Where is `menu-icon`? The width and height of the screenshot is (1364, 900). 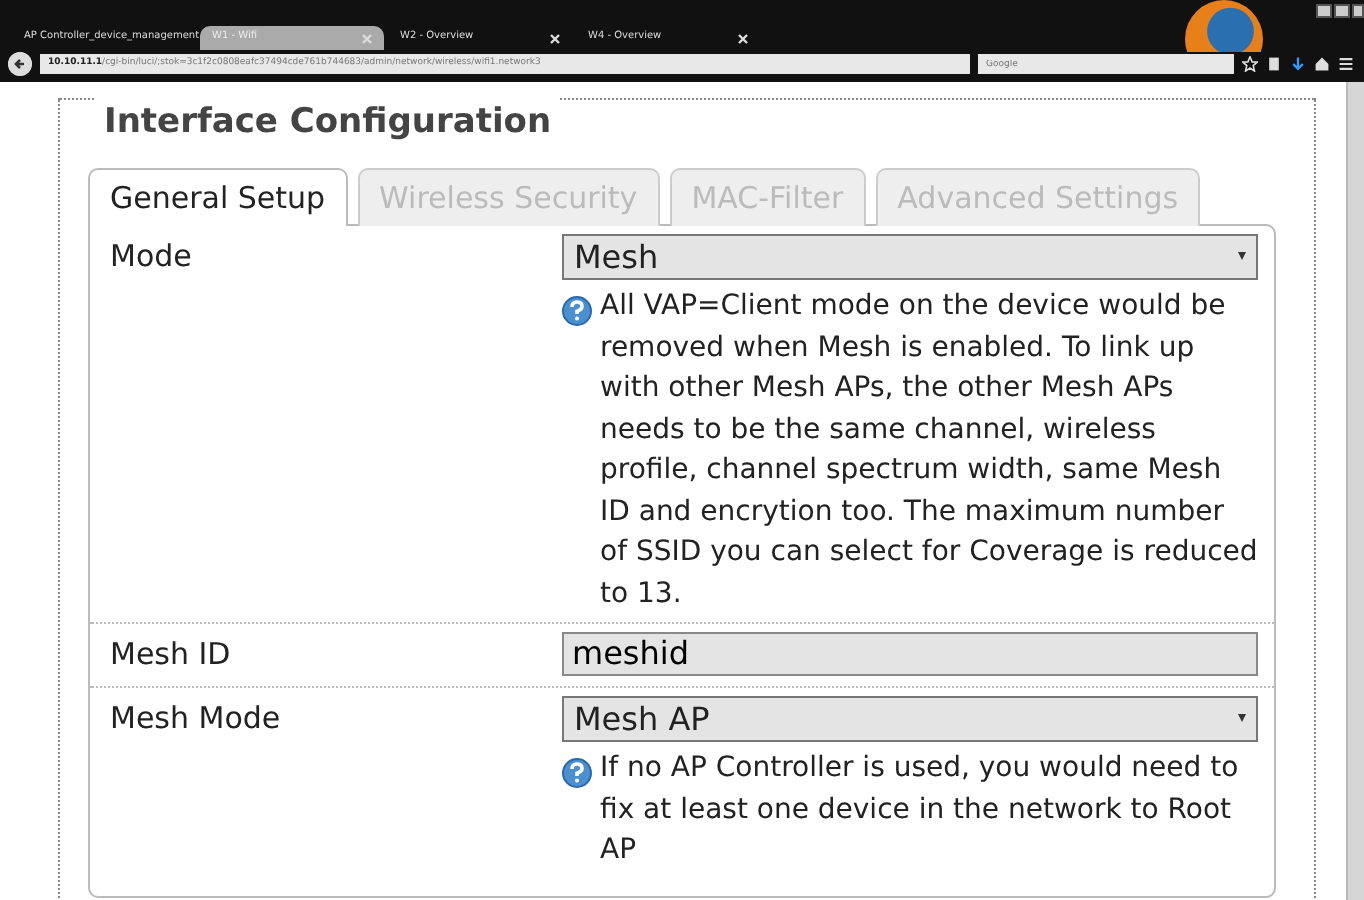 menu-icon is located at coordinates (1346, 64).